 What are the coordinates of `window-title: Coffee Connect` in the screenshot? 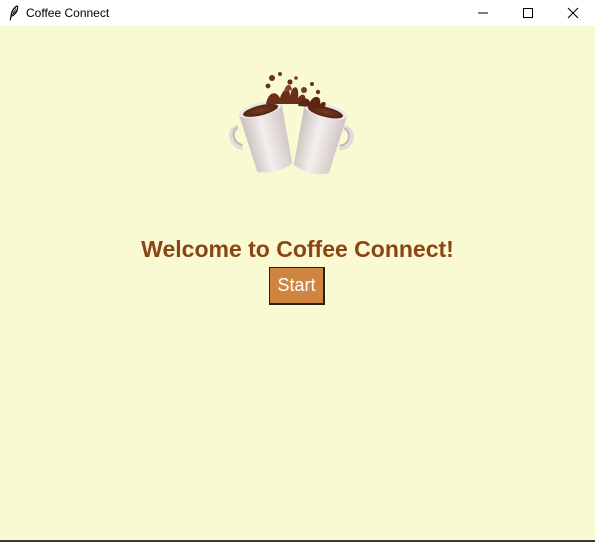 It's located at (68, 13).